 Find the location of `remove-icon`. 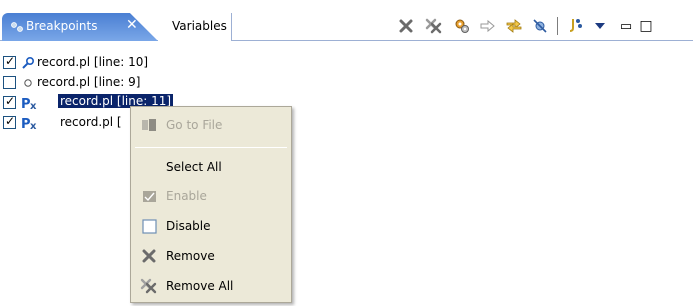

remove-icon is located at coordinates (149, 256).